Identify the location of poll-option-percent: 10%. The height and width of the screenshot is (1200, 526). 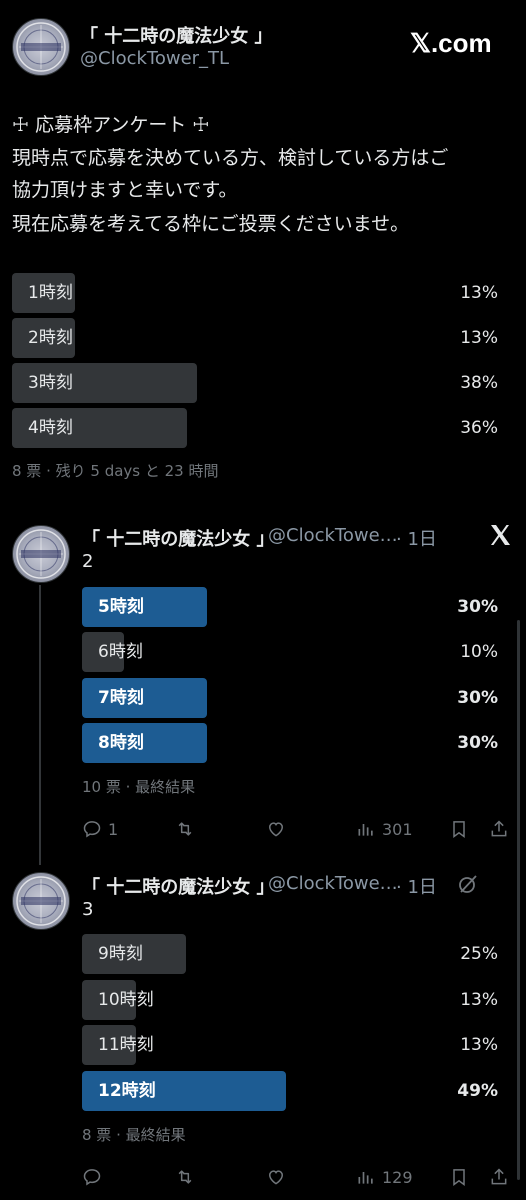
(479, 652).